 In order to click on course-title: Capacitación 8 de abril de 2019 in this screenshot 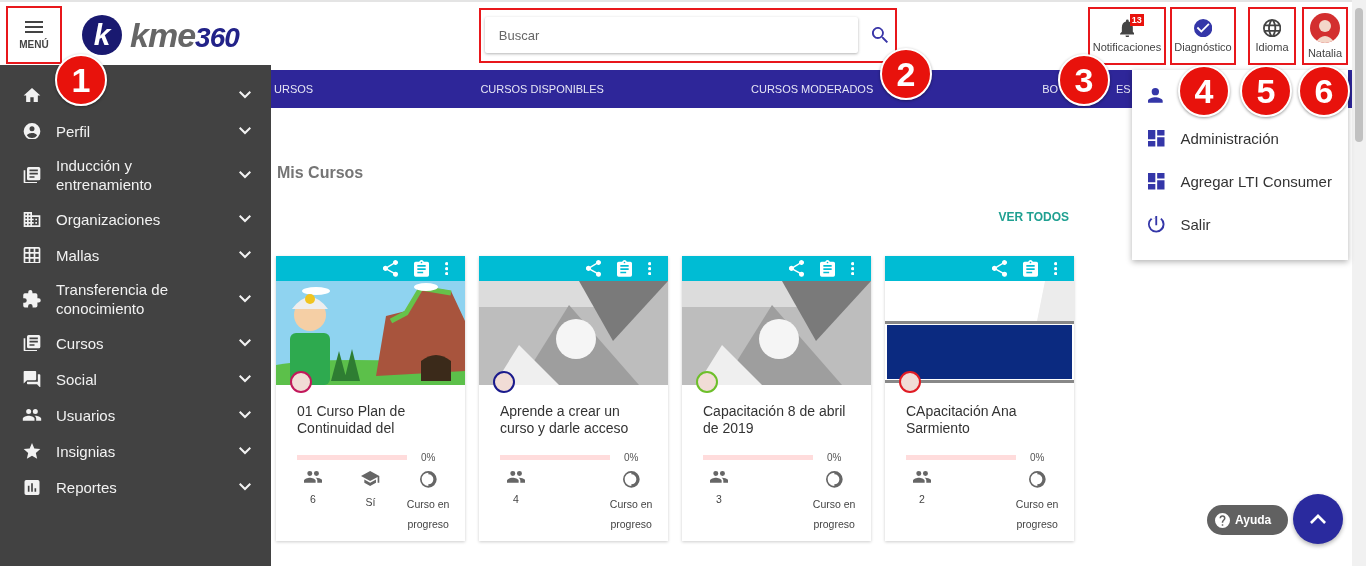, I will do `click(774, 420)`.